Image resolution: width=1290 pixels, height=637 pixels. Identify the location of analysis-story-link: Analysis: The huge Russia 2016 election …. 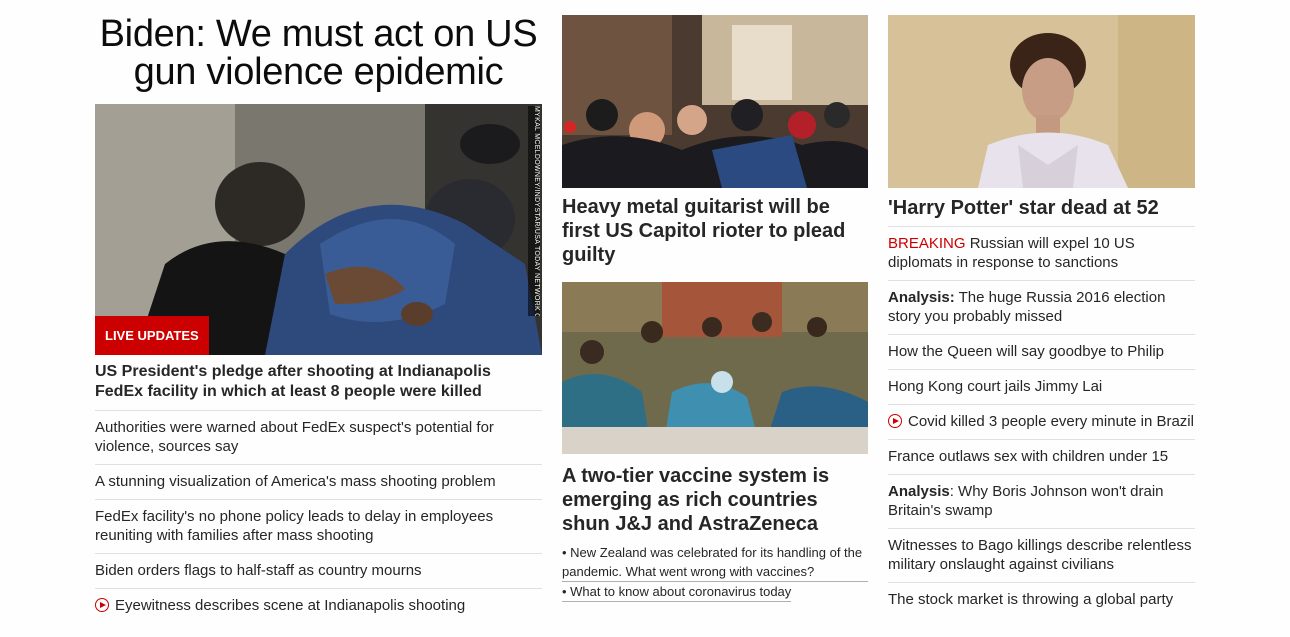
(1041, 308).